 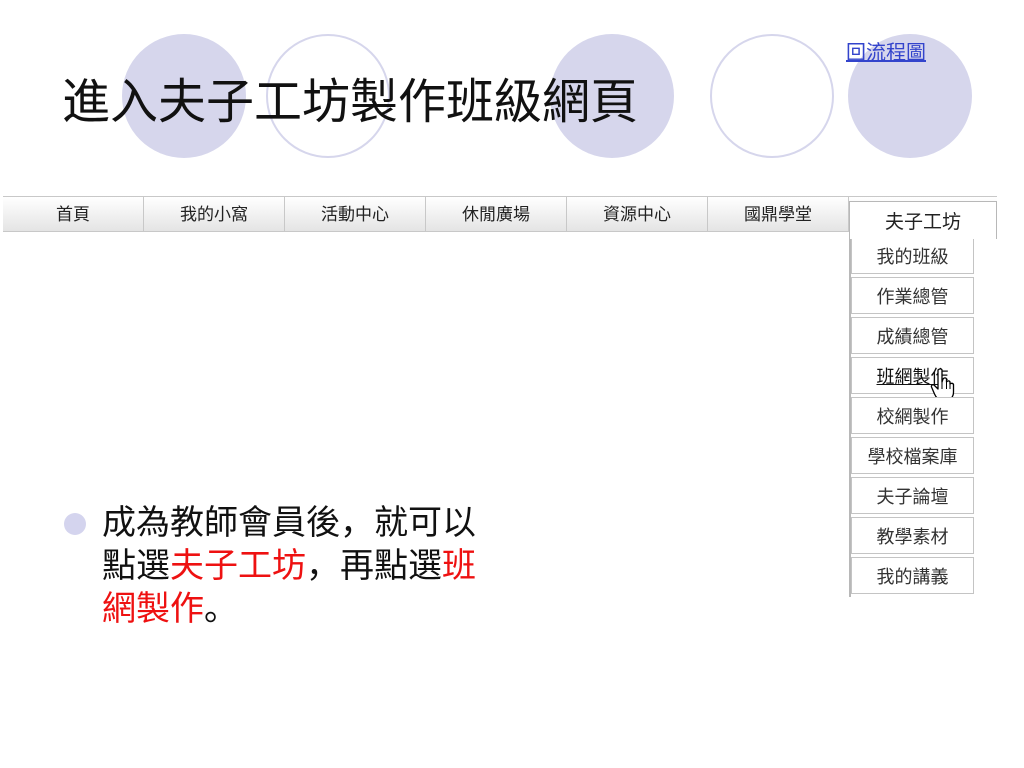 I want to click on submenu-item-school-site: 校網製作, so click(x=912, y=415).